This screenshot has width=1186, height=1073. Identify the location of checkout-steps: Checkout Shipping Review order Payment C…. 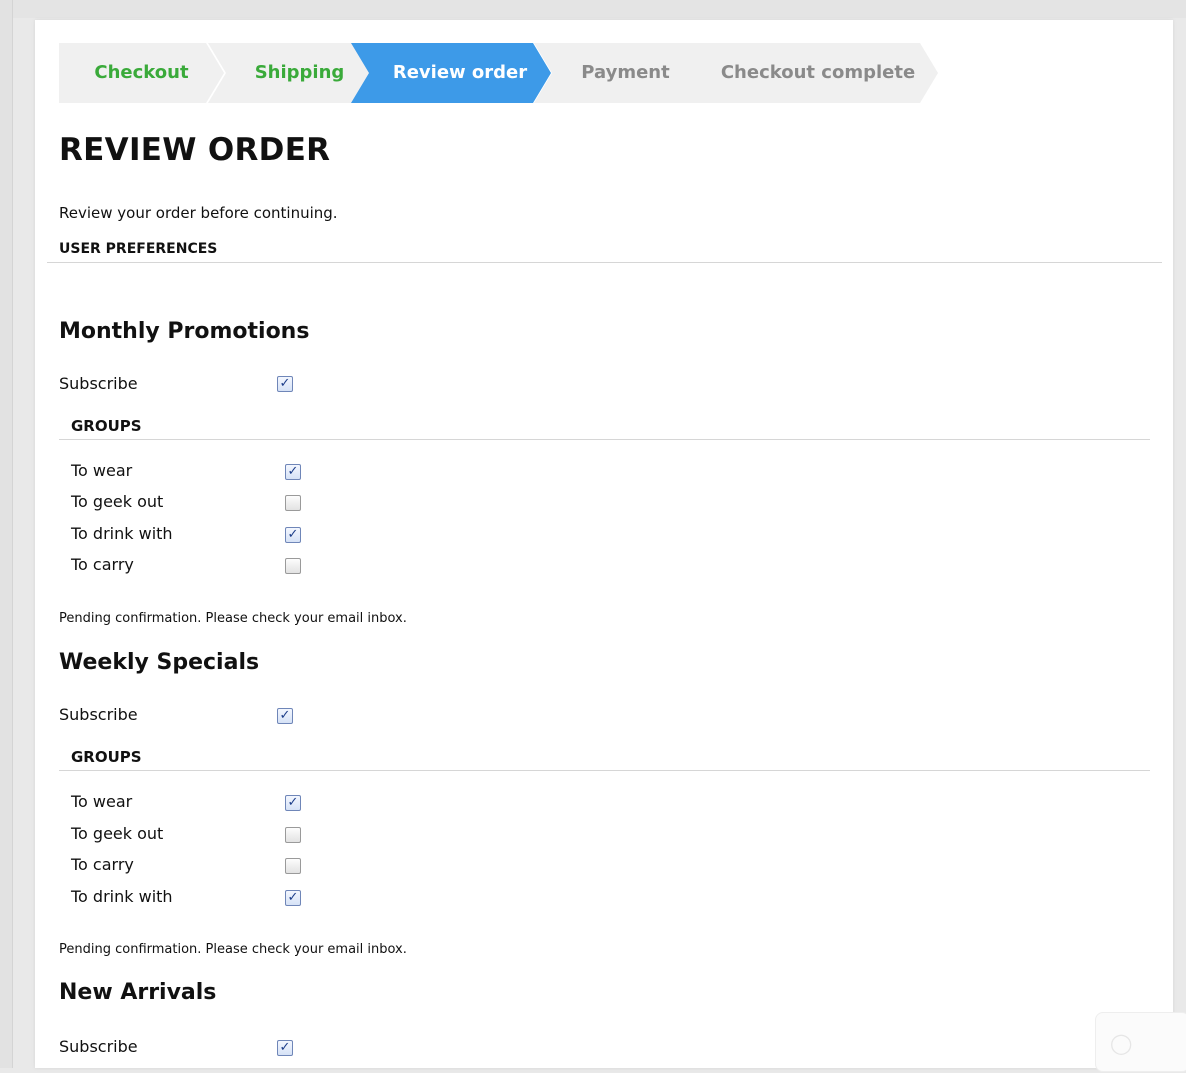
(504, 73).